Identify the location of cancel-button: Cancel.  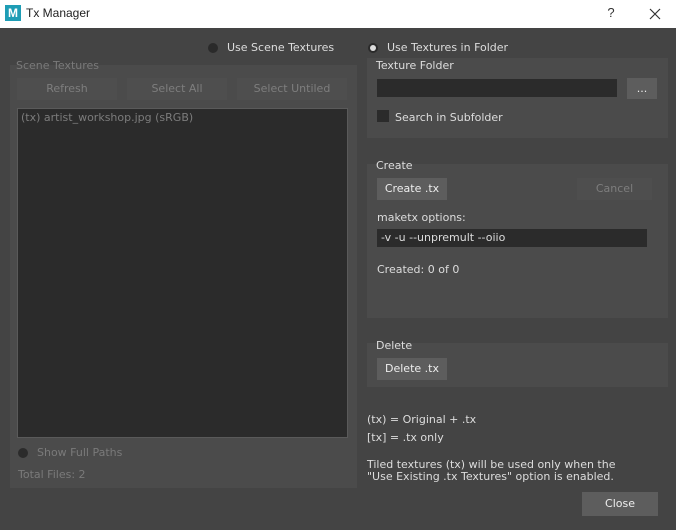
(614, 189).